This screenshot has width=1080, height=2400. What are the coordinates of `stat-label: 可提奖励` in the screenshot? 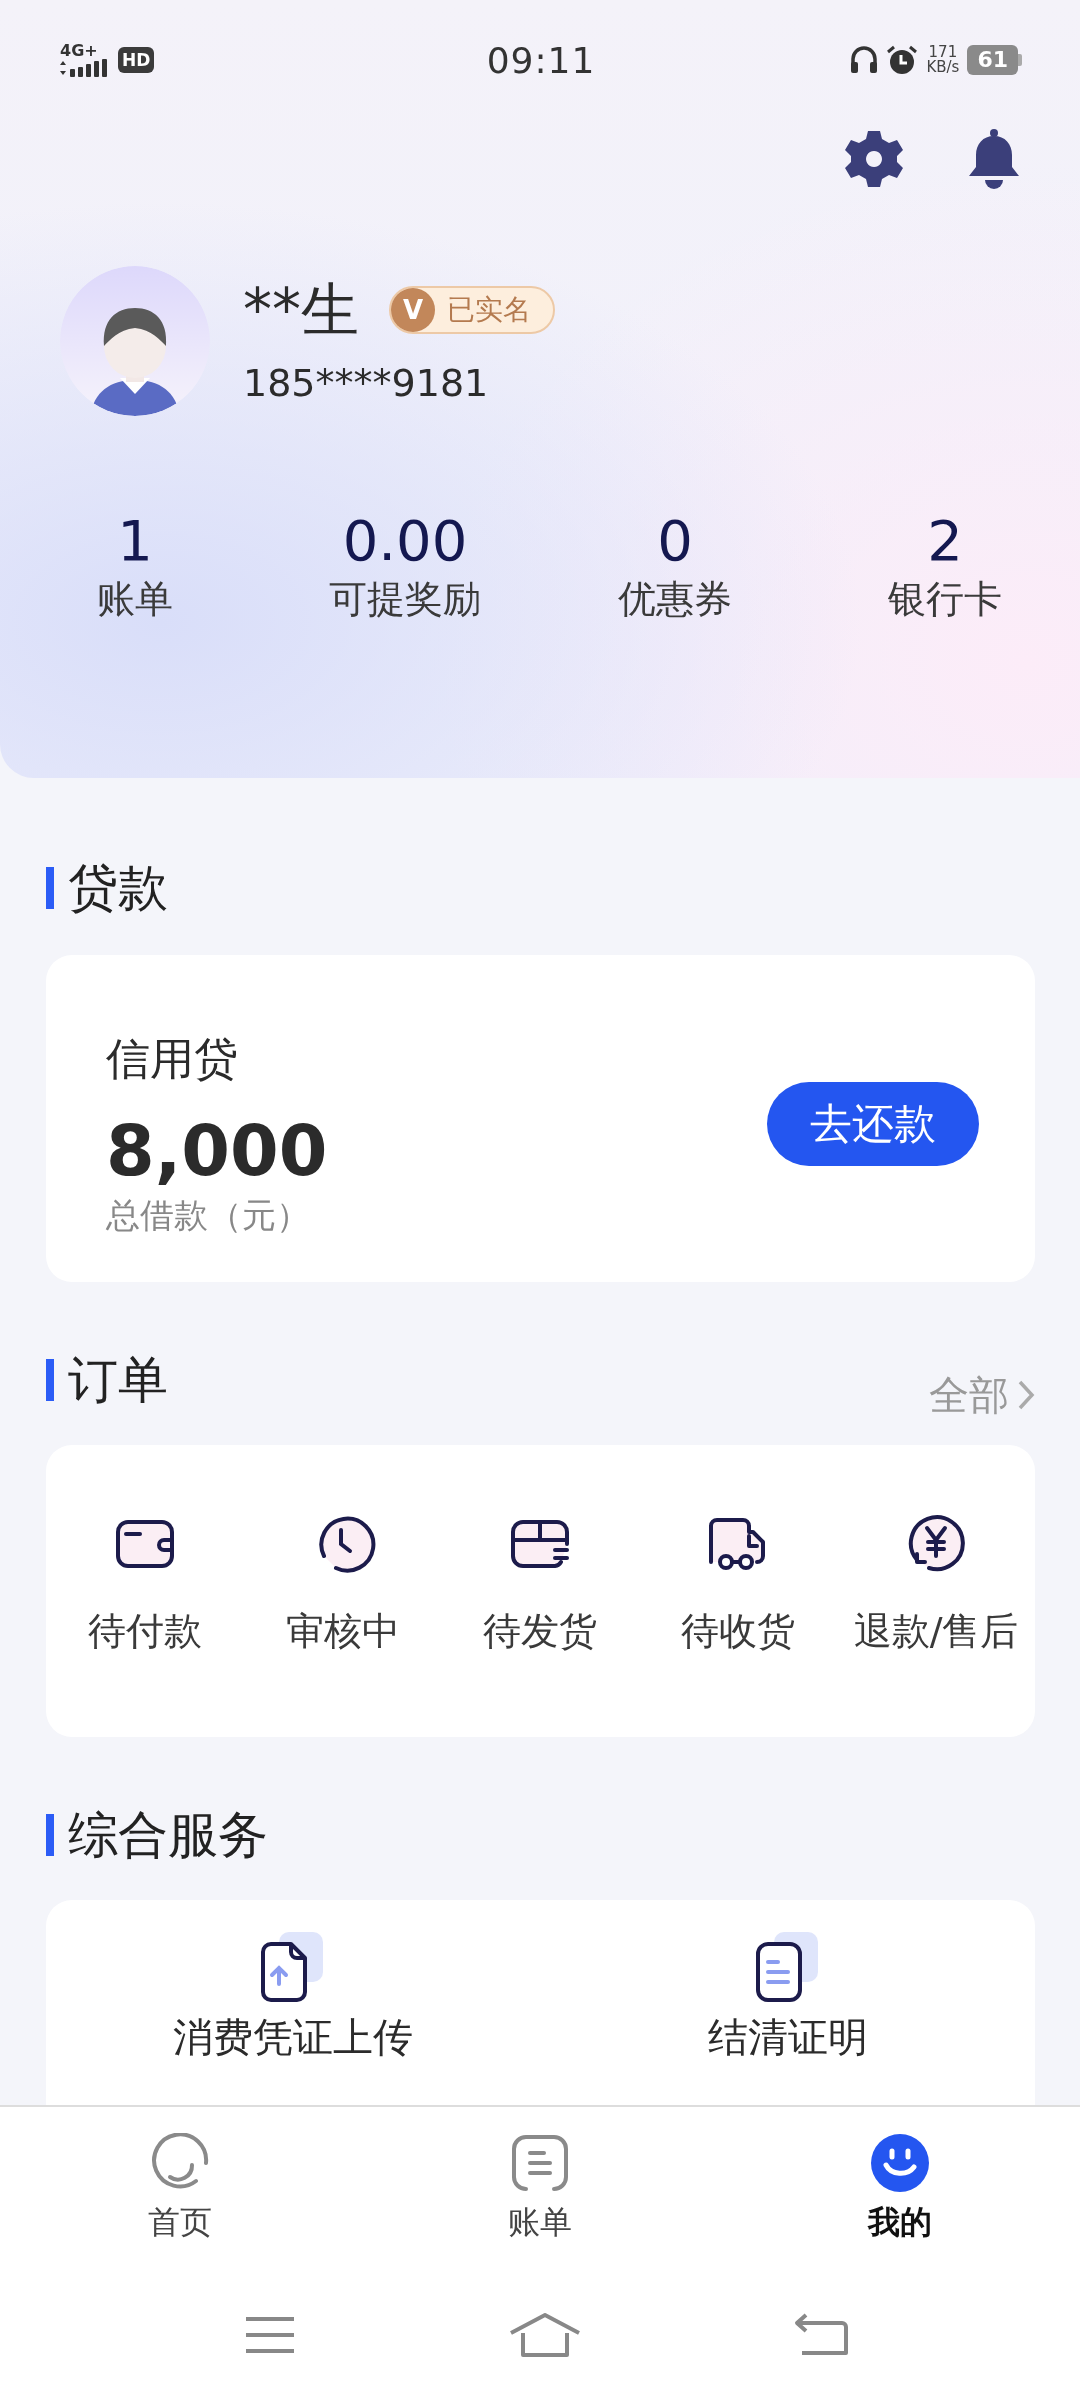 It's located at (405, 599).